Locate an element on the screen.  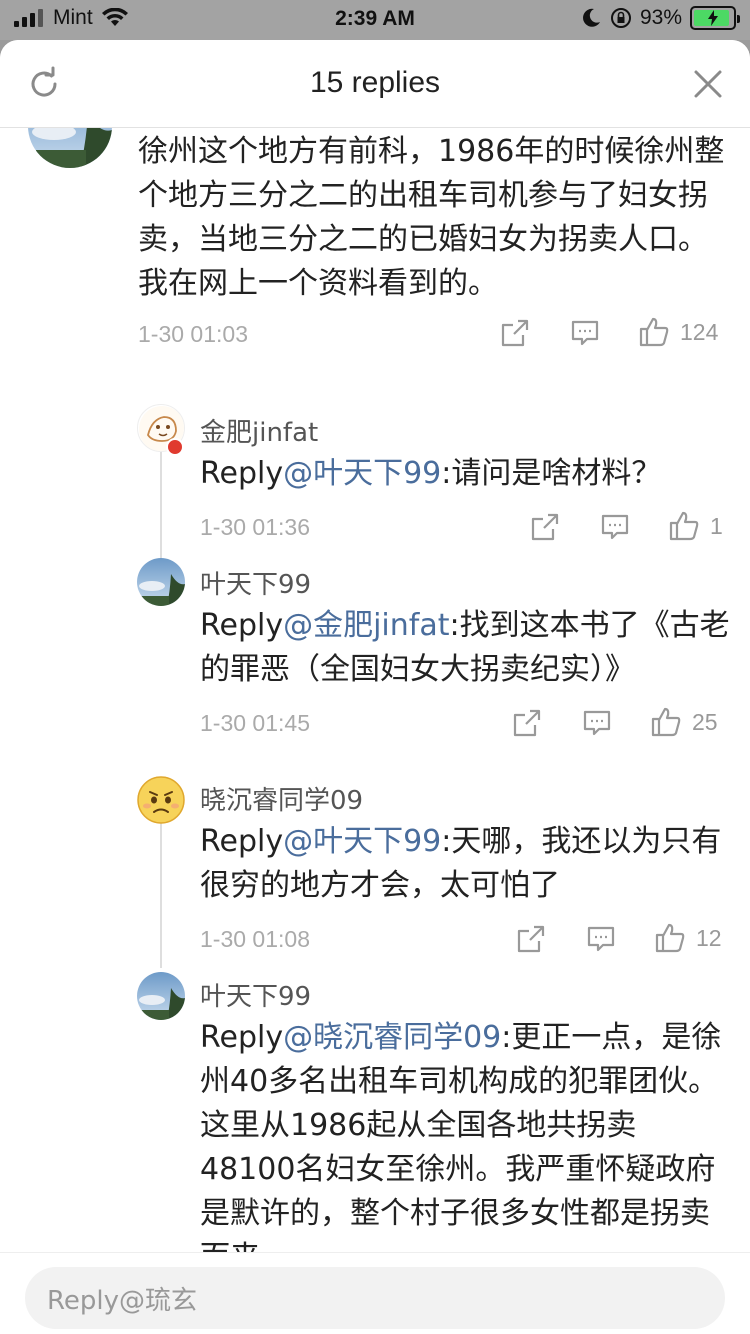
reply-text: Reply@叶天下99:请问是啥材料？ is located at coordinates (462, 474).